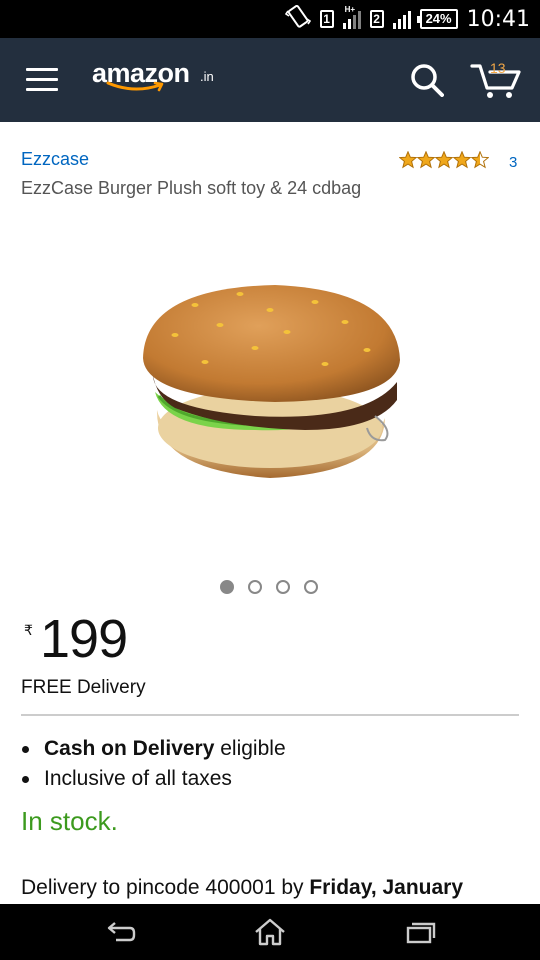 This screenshot has width=540, height=960. Describe the element at coordinates (28, 630) in the screenshot. I see `currency-symbol: ₹` at that location.